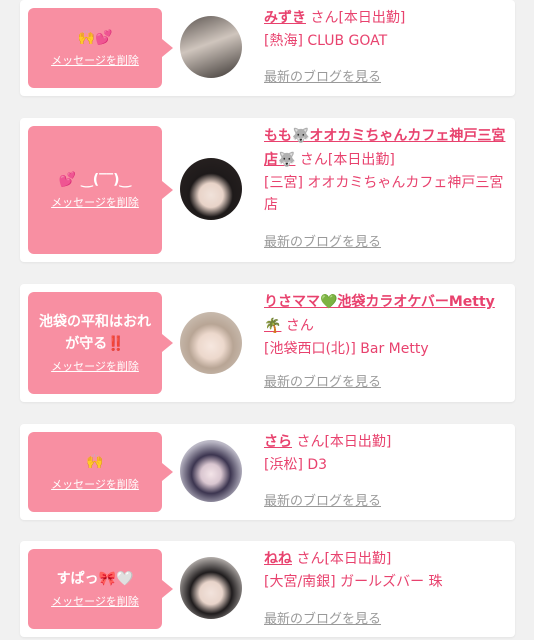 The width and height of the screenshot is (534, 640). What do you see at coordinates (384, 194) in the screenshot?
I see `shop-label: [三宮] オオカミちゃんカフェ神戸三宮店` at bounding box center [384, 194].